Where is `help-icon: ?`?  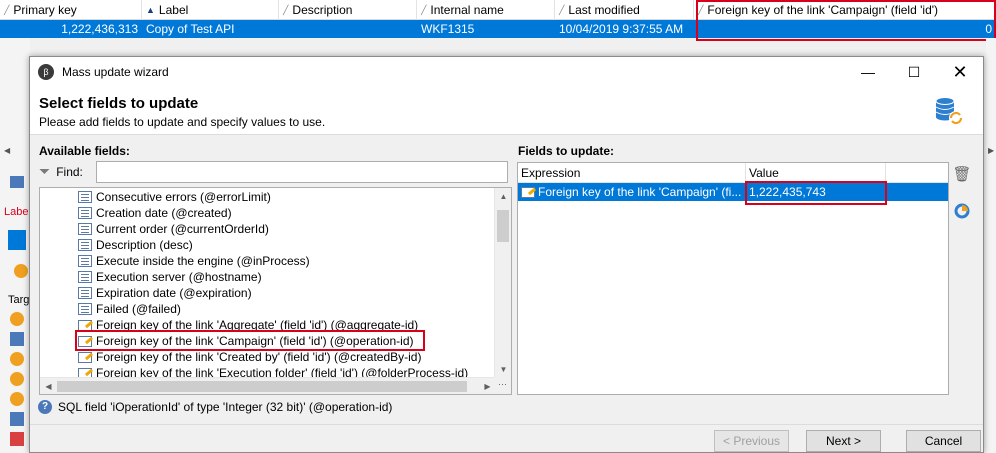
help-icon: ? is located at coordinates (45, 407).